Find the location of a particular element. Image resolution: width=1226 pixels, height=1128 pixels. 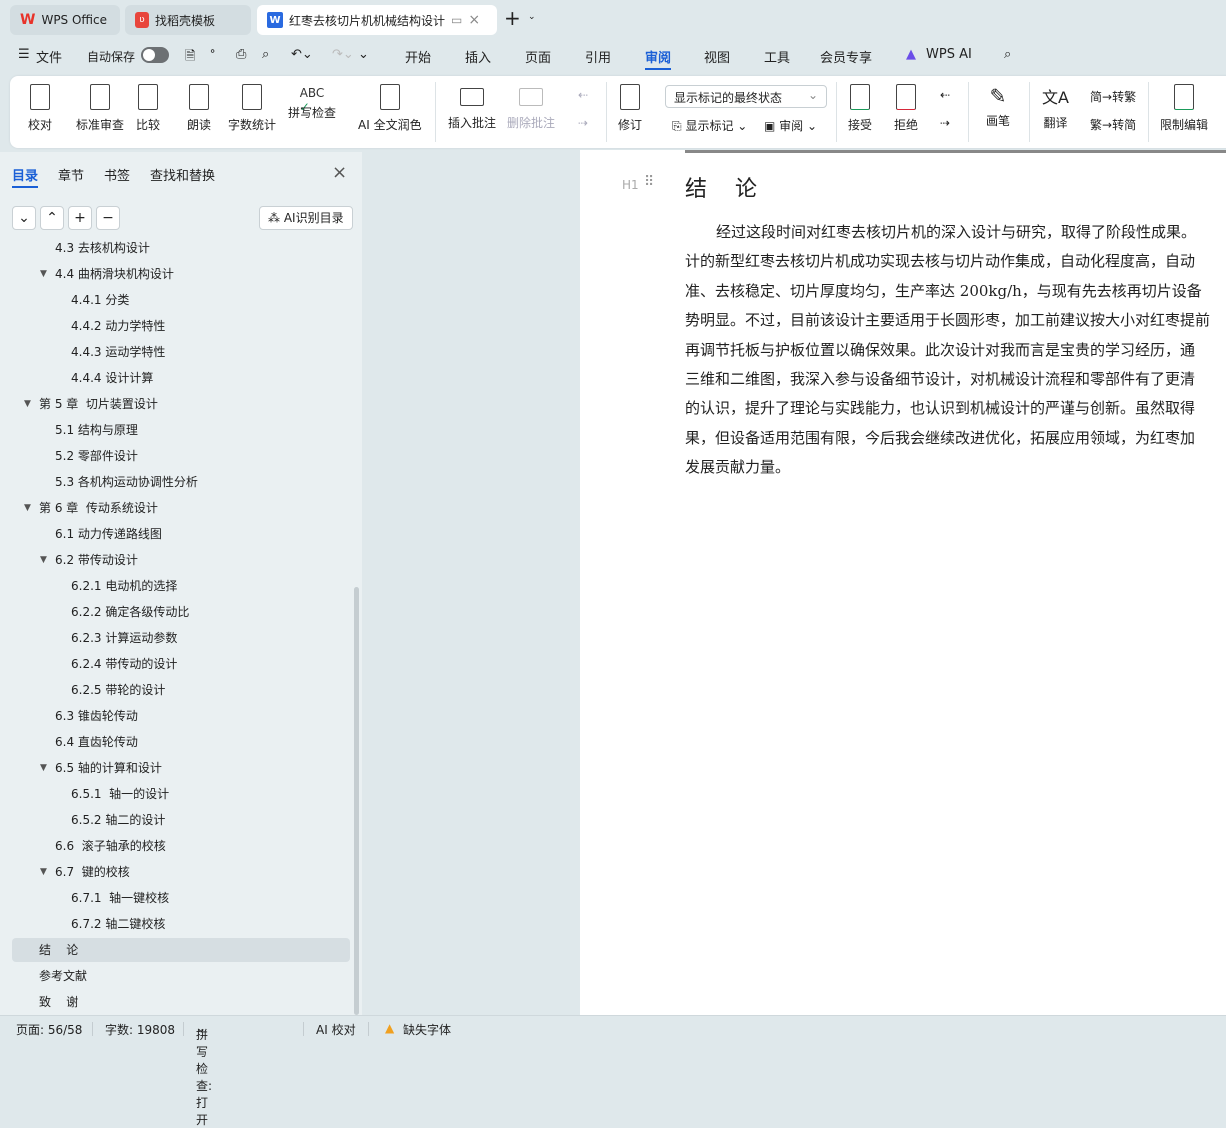

menu-member: 会员专享 is located at coordinates (846, 56).